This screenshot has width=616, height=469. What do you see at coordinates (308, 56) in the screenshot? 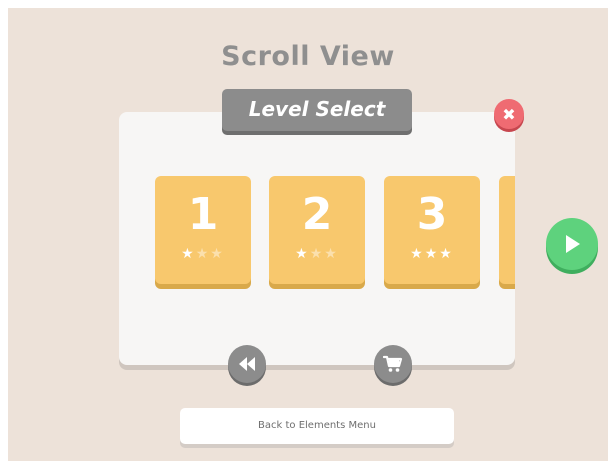
I see `screen-title: Scroll View` at bounding box center [308, 56].